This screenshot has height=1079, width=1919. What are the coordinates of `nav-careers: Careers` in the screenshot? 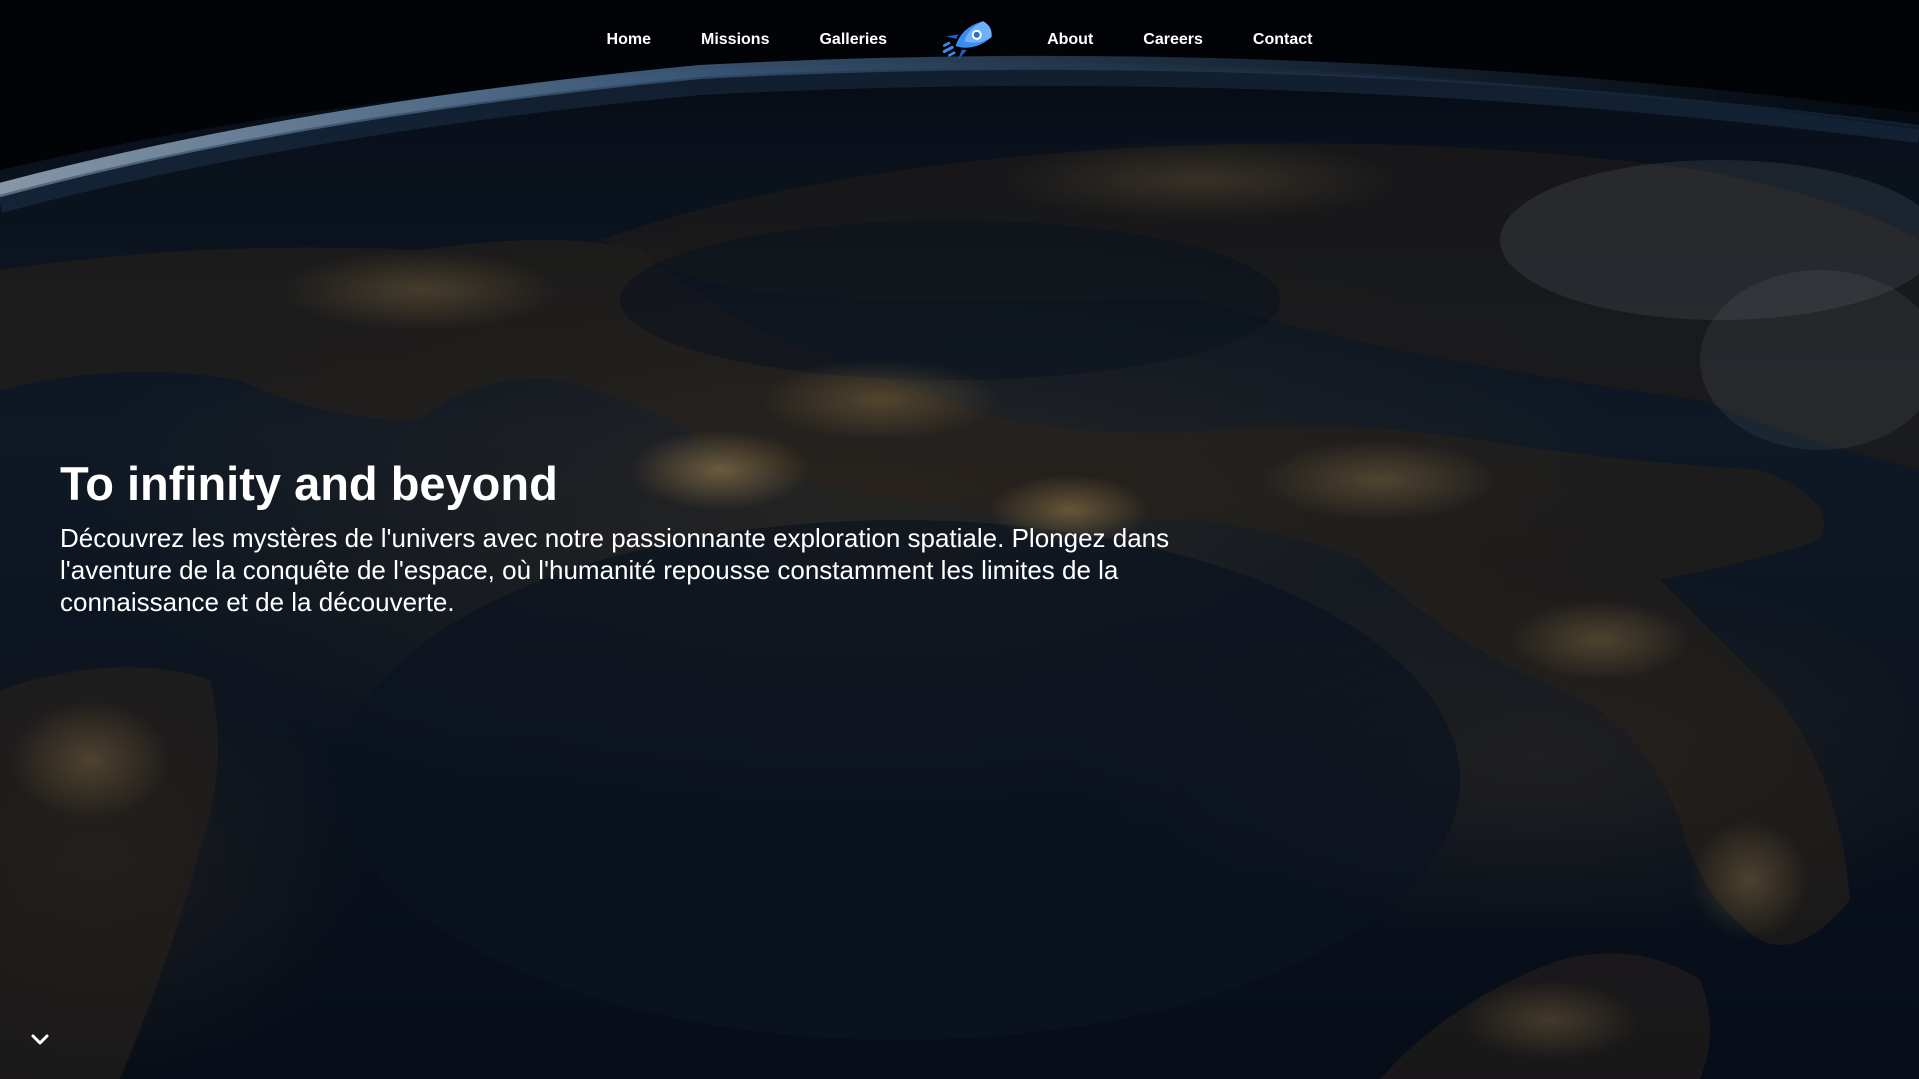 It's located at (1173, 40).